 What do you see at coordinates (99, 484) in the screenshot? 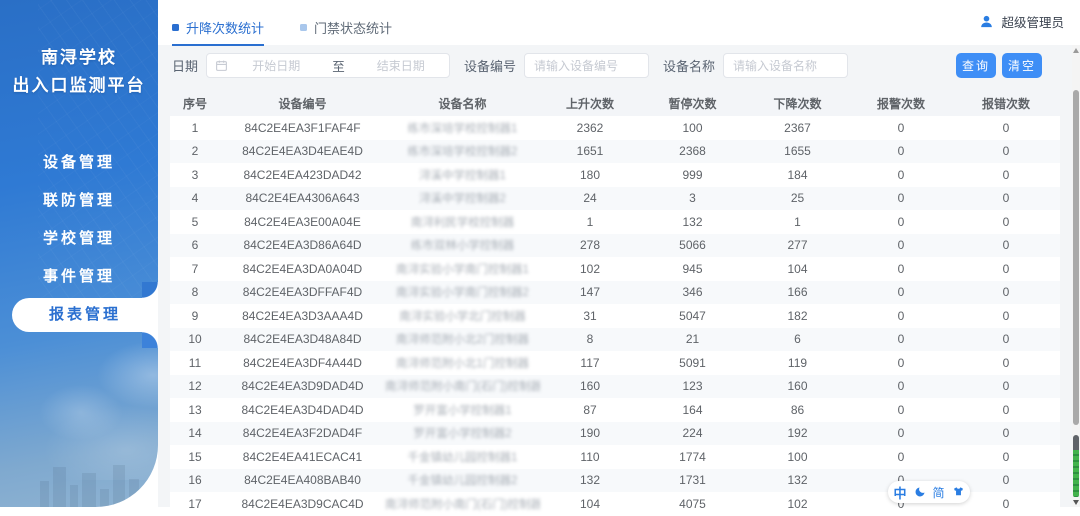
I see `skyline-decoration` at bounding box center [99, 484].